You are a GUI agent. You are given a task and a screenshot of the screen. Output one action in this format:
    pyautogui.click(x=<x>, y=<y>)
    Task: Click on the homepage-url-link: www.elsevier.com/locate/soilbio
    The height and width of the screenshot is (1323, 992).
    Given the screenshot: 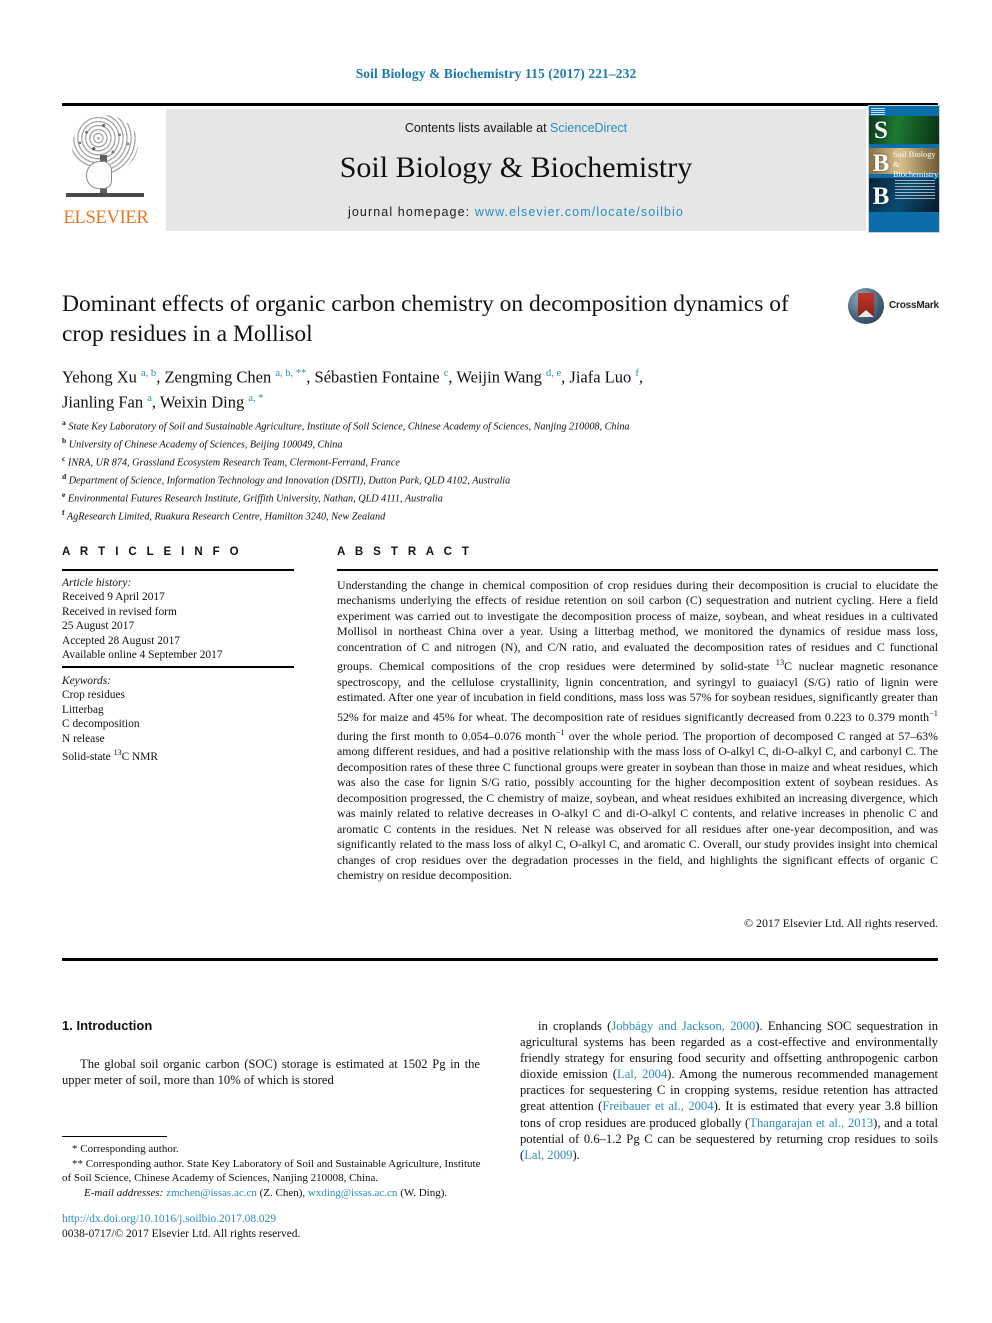 What is the action you would take?
    pyautogui.click(x=579, y=212)
    